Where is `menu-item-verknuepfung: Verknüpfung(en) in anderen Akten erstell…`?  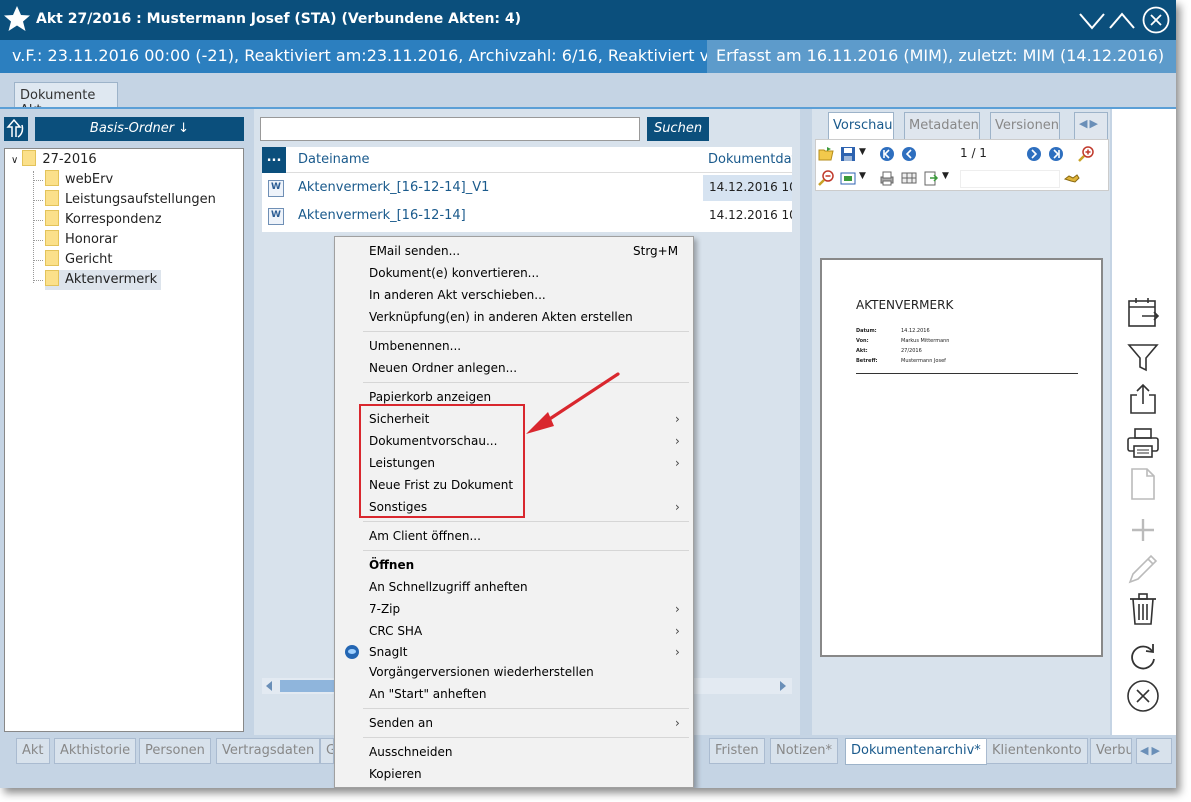 menu-item-verknuepfung: Verknüpfung(en) in anderen Akten erstell… is located at coordinates (514, 317).